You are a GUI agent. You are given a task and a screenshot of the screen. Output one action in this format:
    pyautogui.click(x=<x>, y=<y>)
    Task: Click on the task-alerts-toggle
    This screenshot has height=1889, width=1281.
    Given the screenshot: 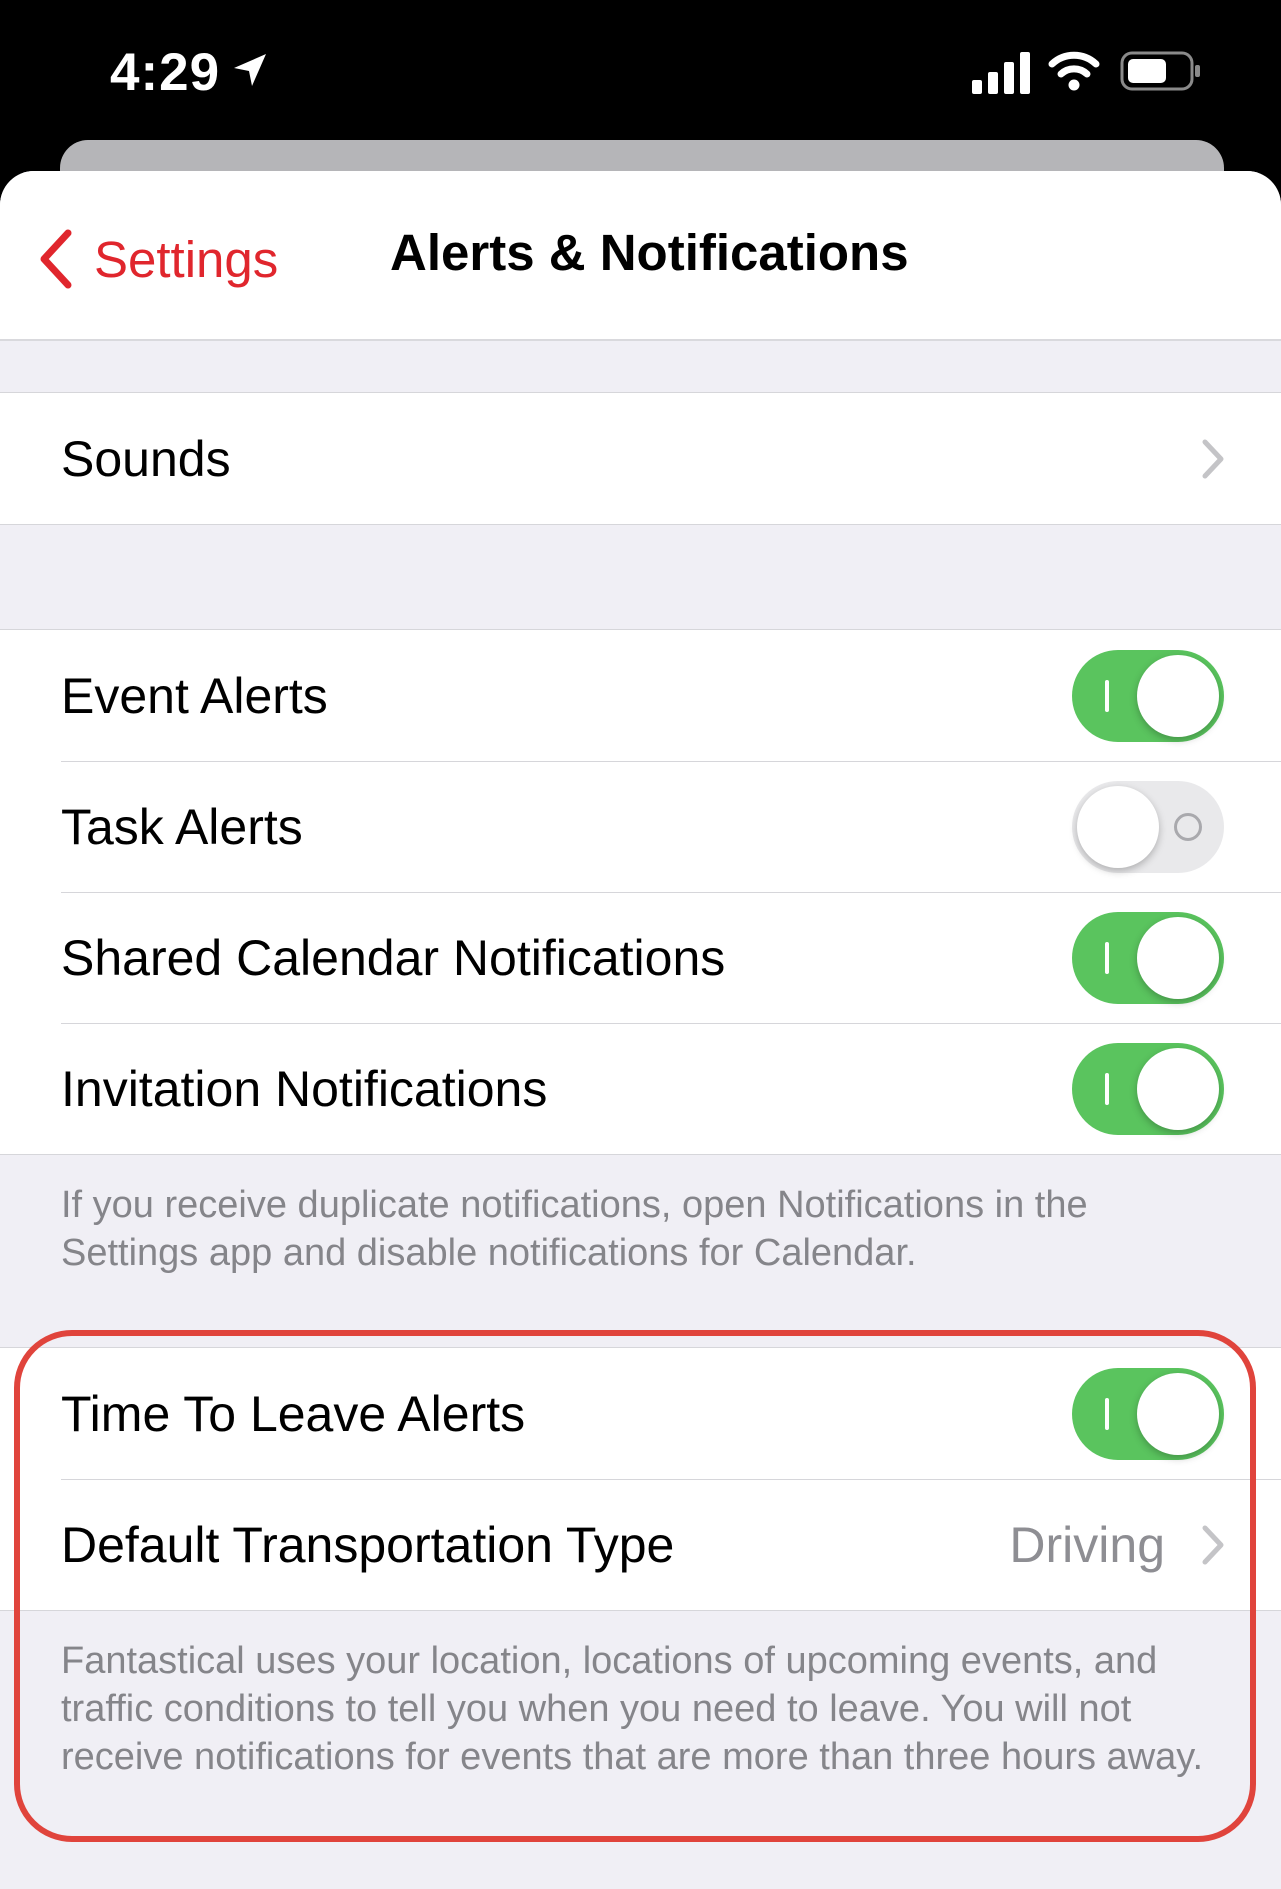 What is the action you would take?
    pyautogui.click(x=1148, y=826)
    